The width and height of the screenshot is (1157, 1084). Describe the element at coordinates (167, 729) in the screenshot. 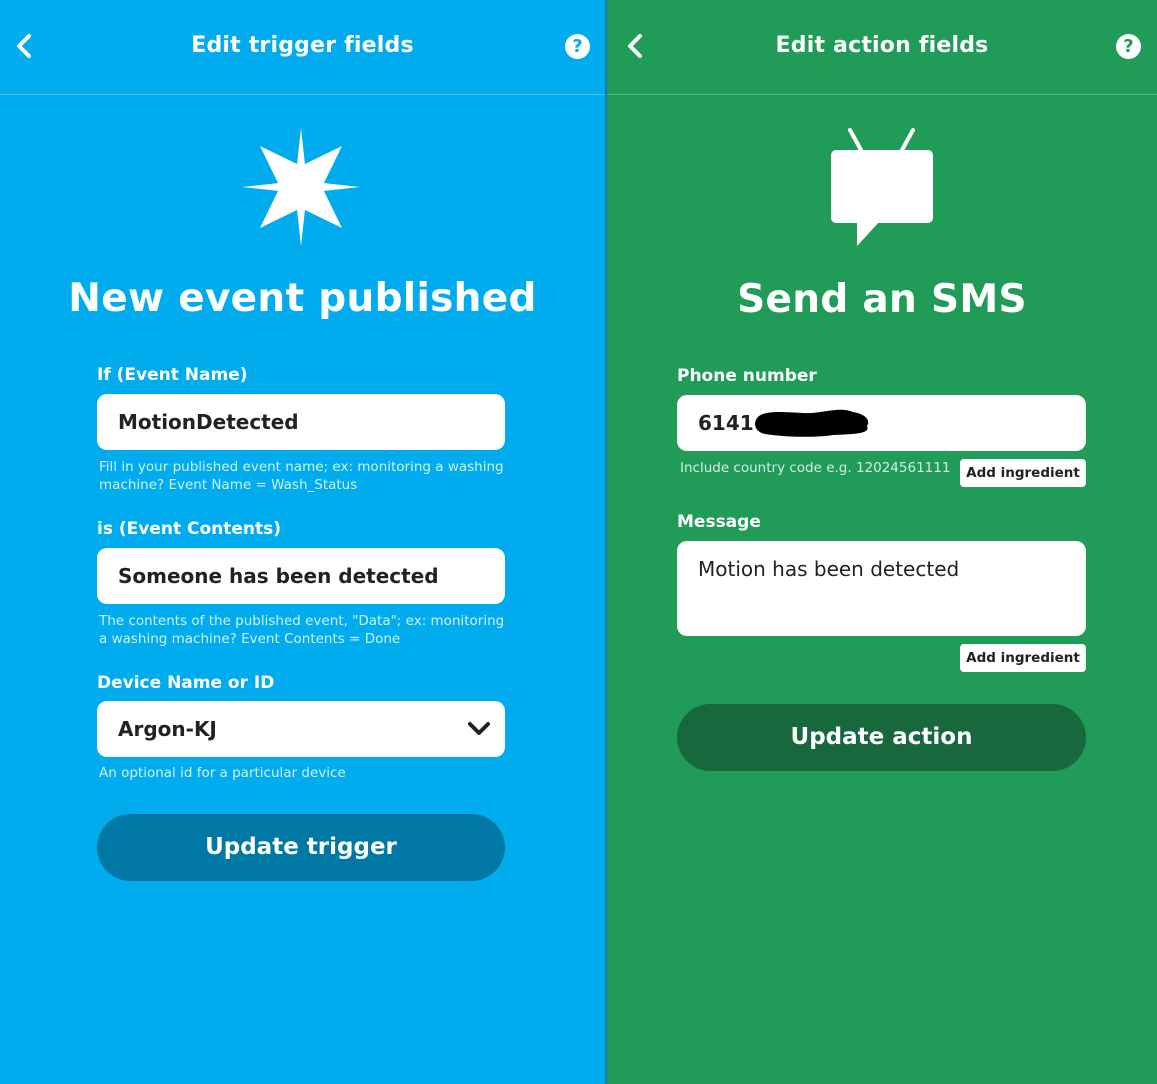

I see `device-select-value: Argon-KJ` at that location.